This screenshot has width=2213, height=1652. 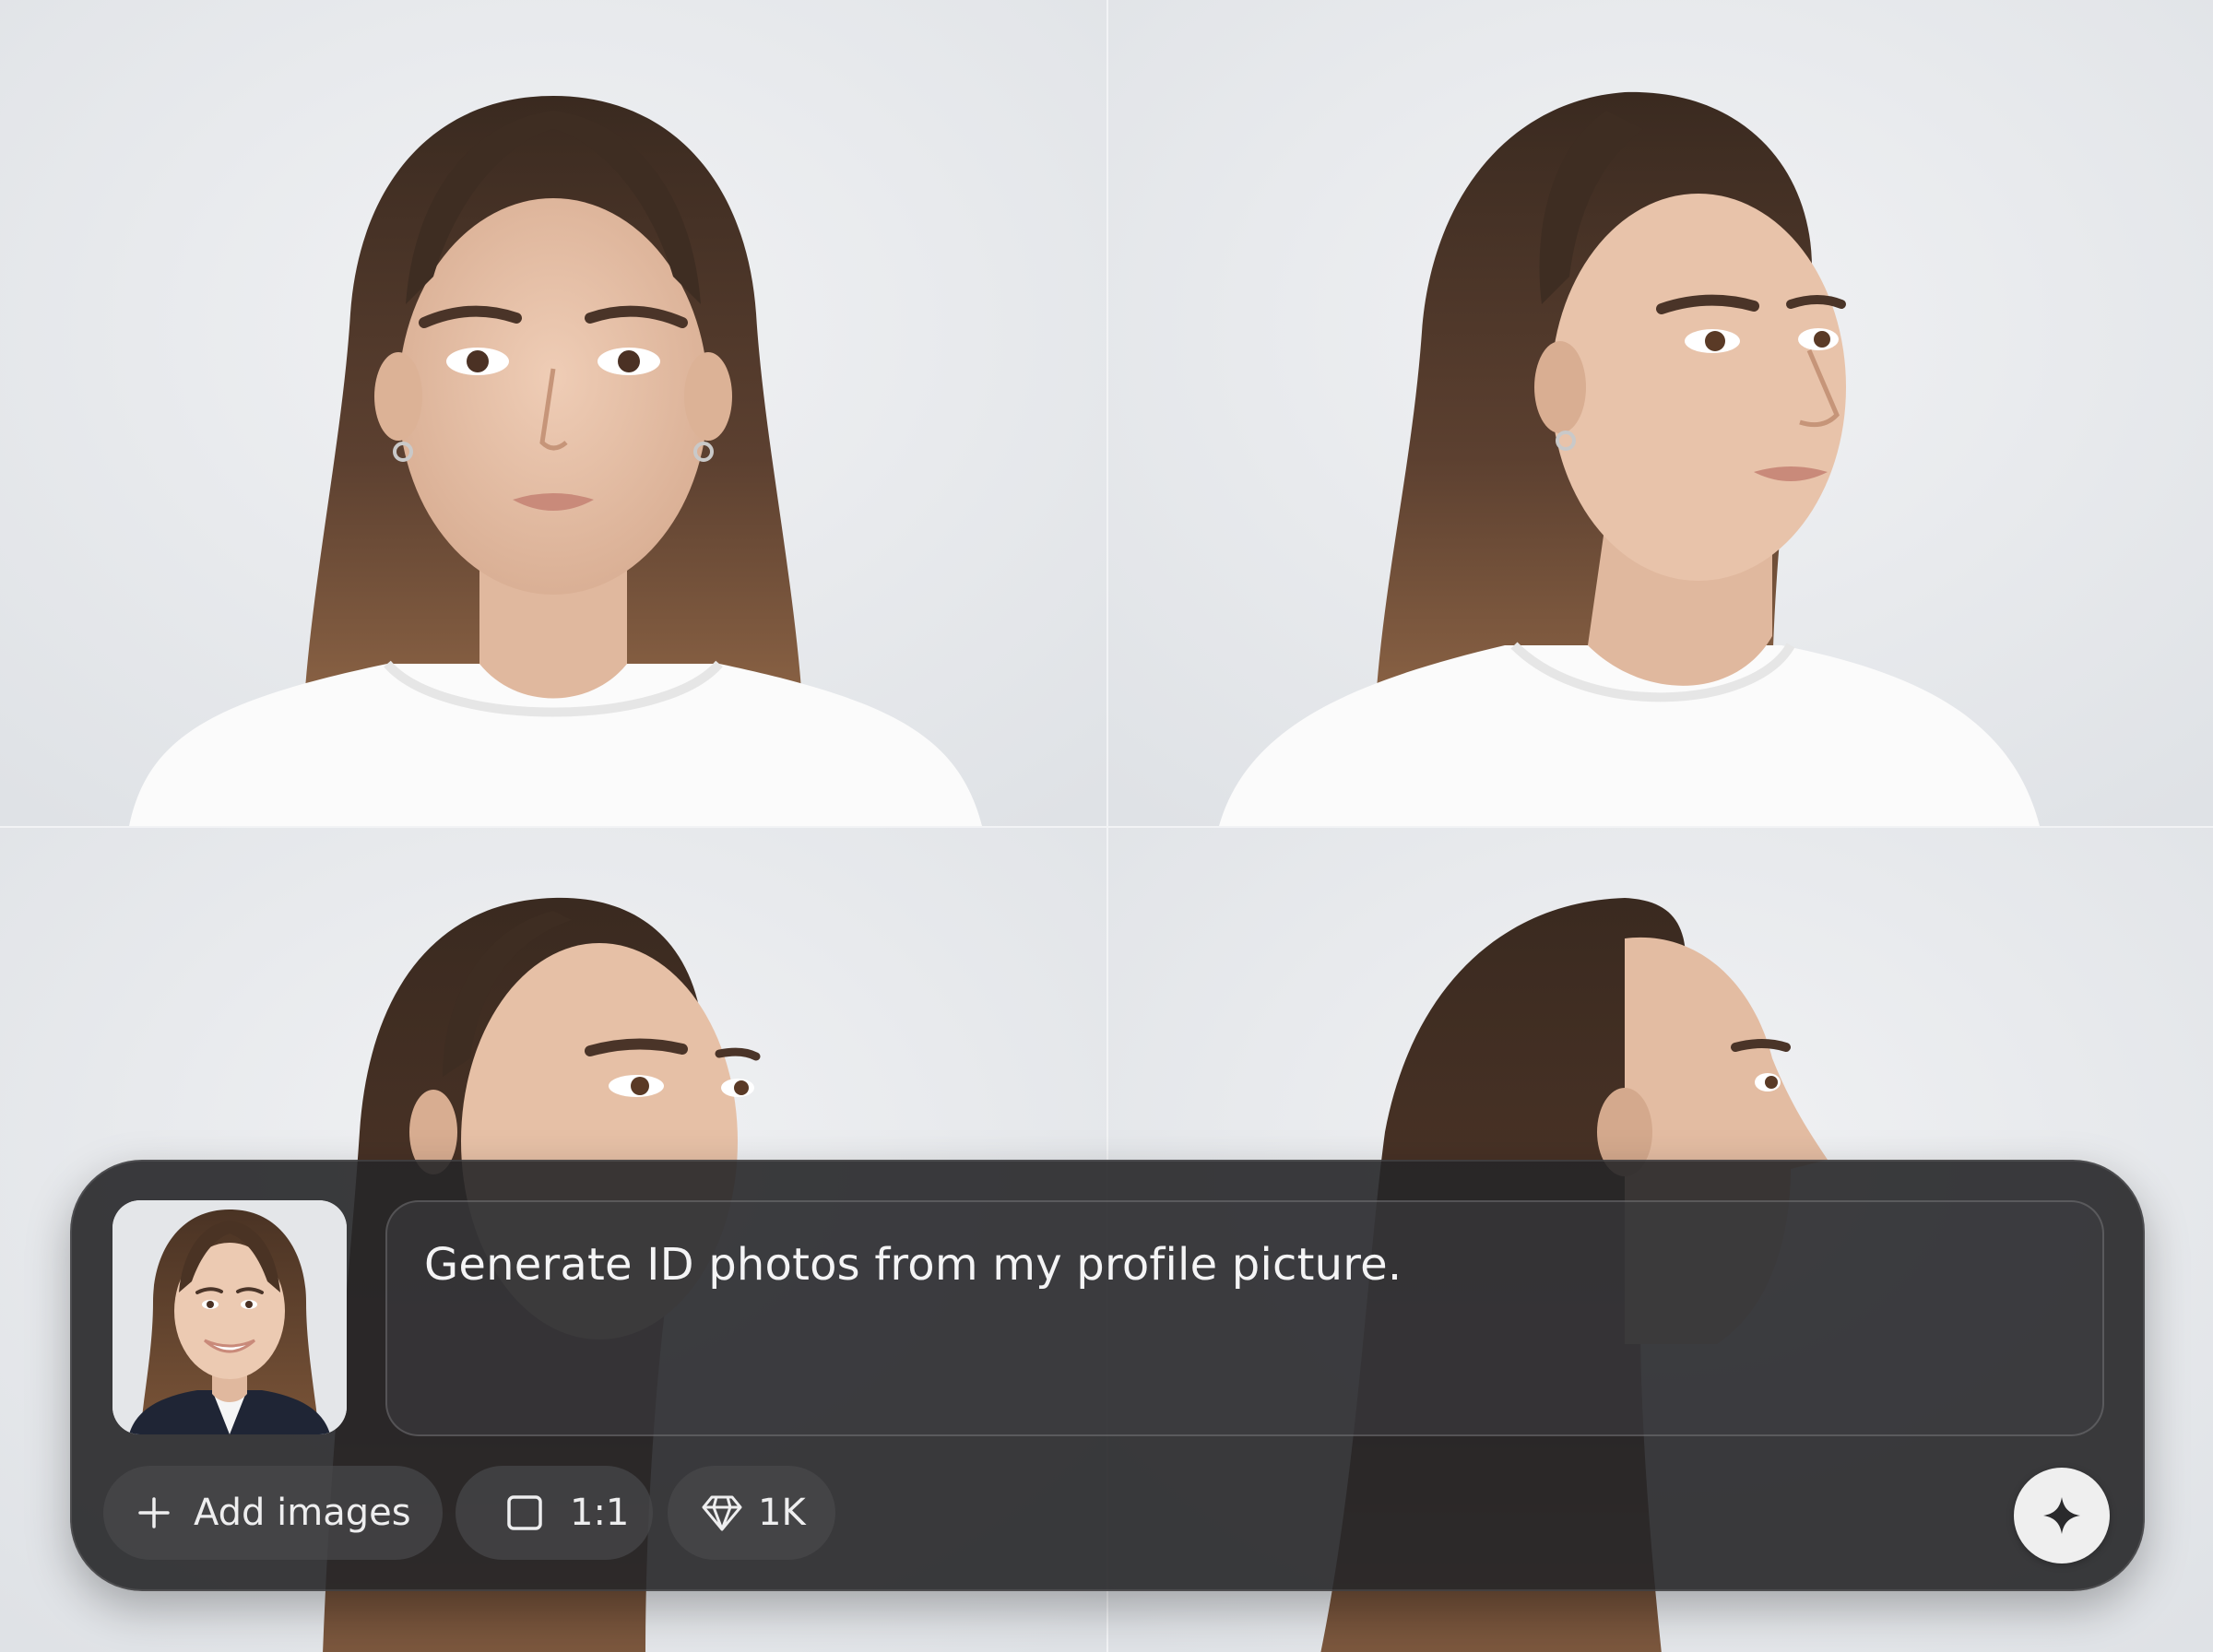 I want to click on aspect-ratio-button: 1:1, so click(x=554, y=1513).